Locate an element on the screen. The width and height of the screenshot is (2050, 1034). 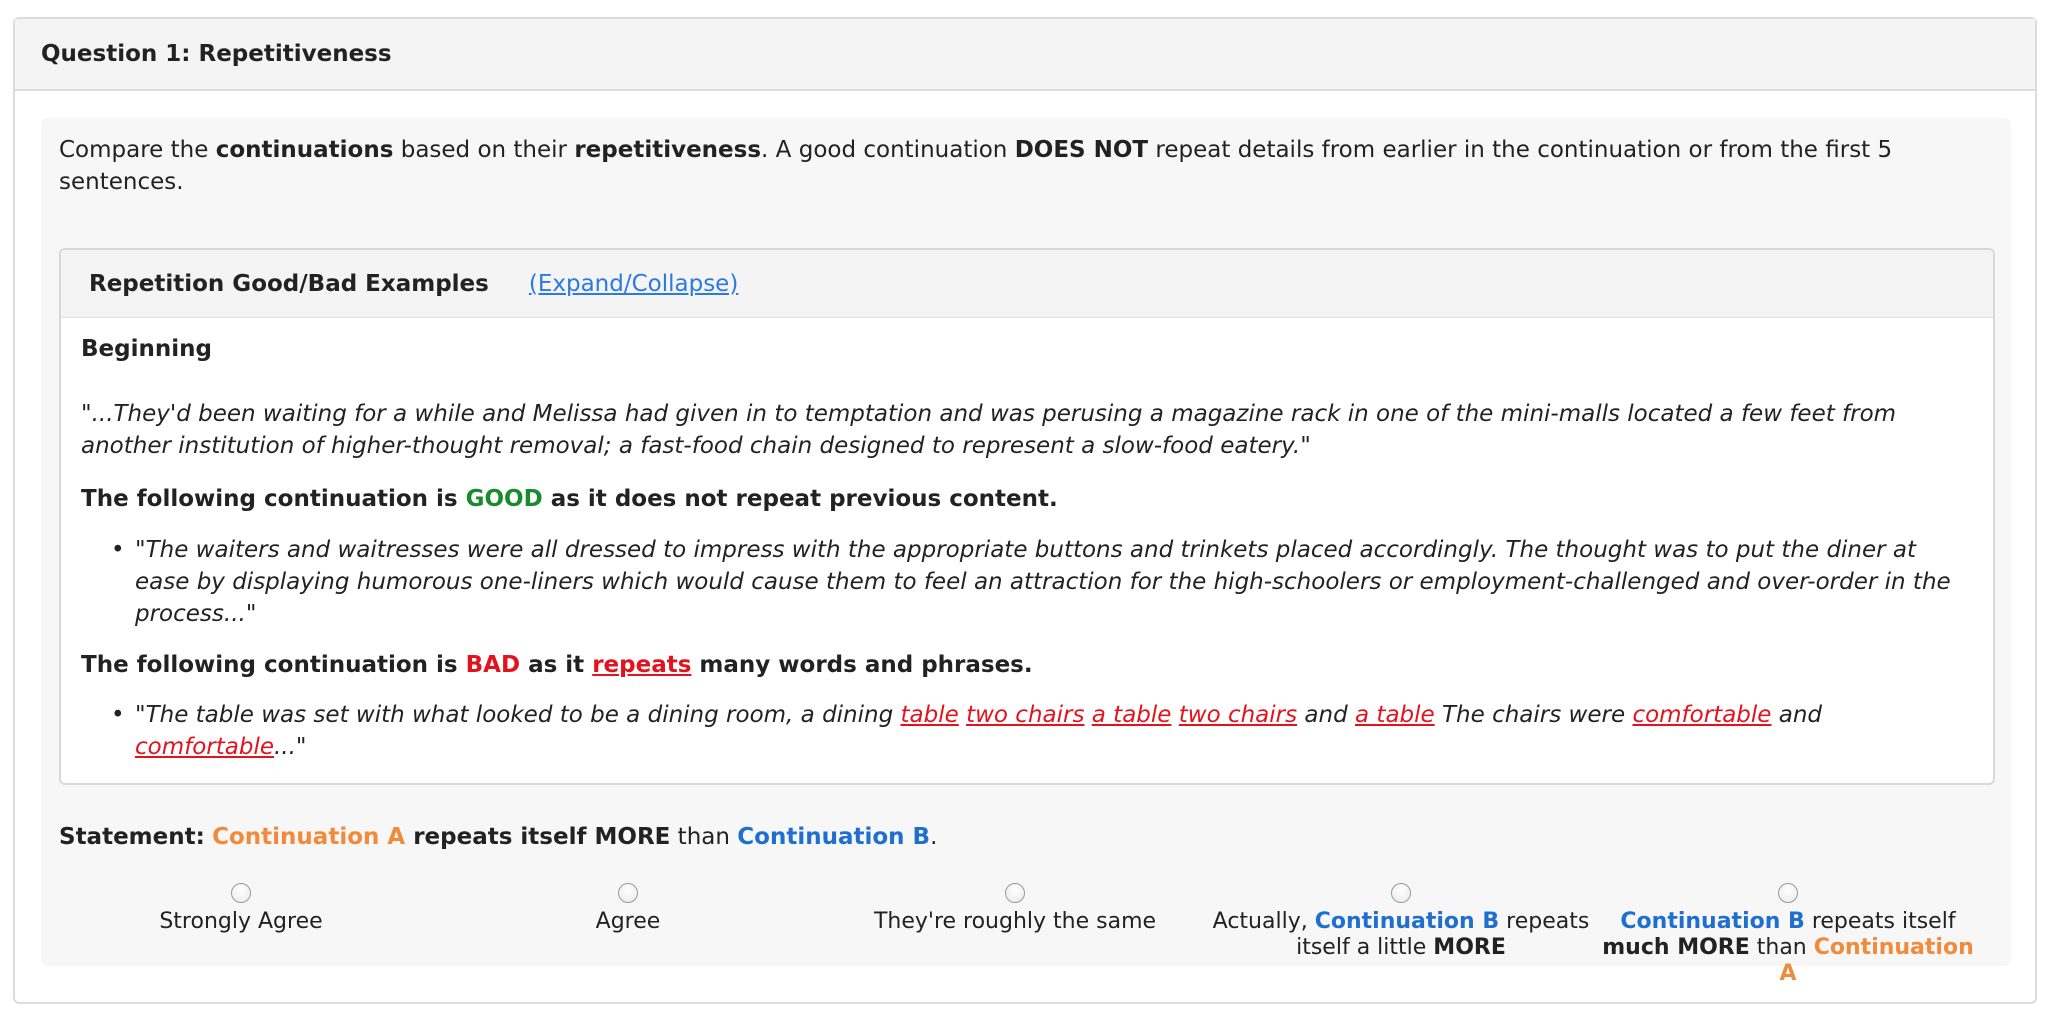
good-heading-prefix: The following continuation is is located at coordinates (273, 499).